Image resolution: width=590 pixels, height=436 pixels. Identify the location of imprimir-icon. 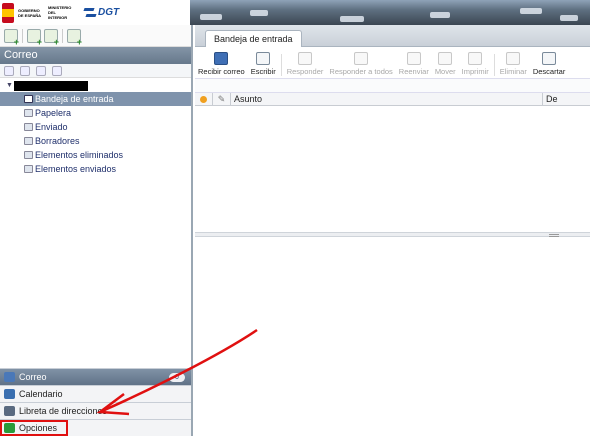
(475, 58).